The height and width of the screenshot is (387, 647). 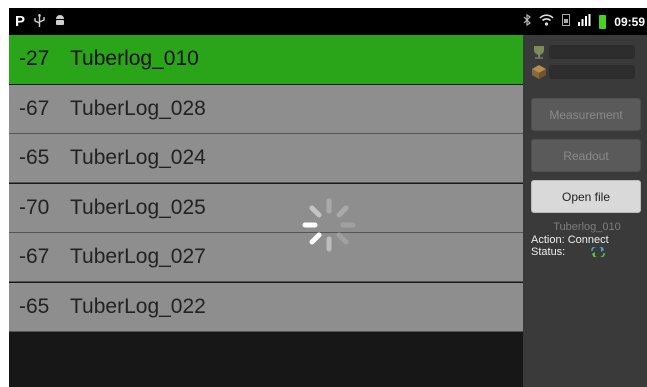 I want to click on status-line: Status:, so click(x=587, y=252).